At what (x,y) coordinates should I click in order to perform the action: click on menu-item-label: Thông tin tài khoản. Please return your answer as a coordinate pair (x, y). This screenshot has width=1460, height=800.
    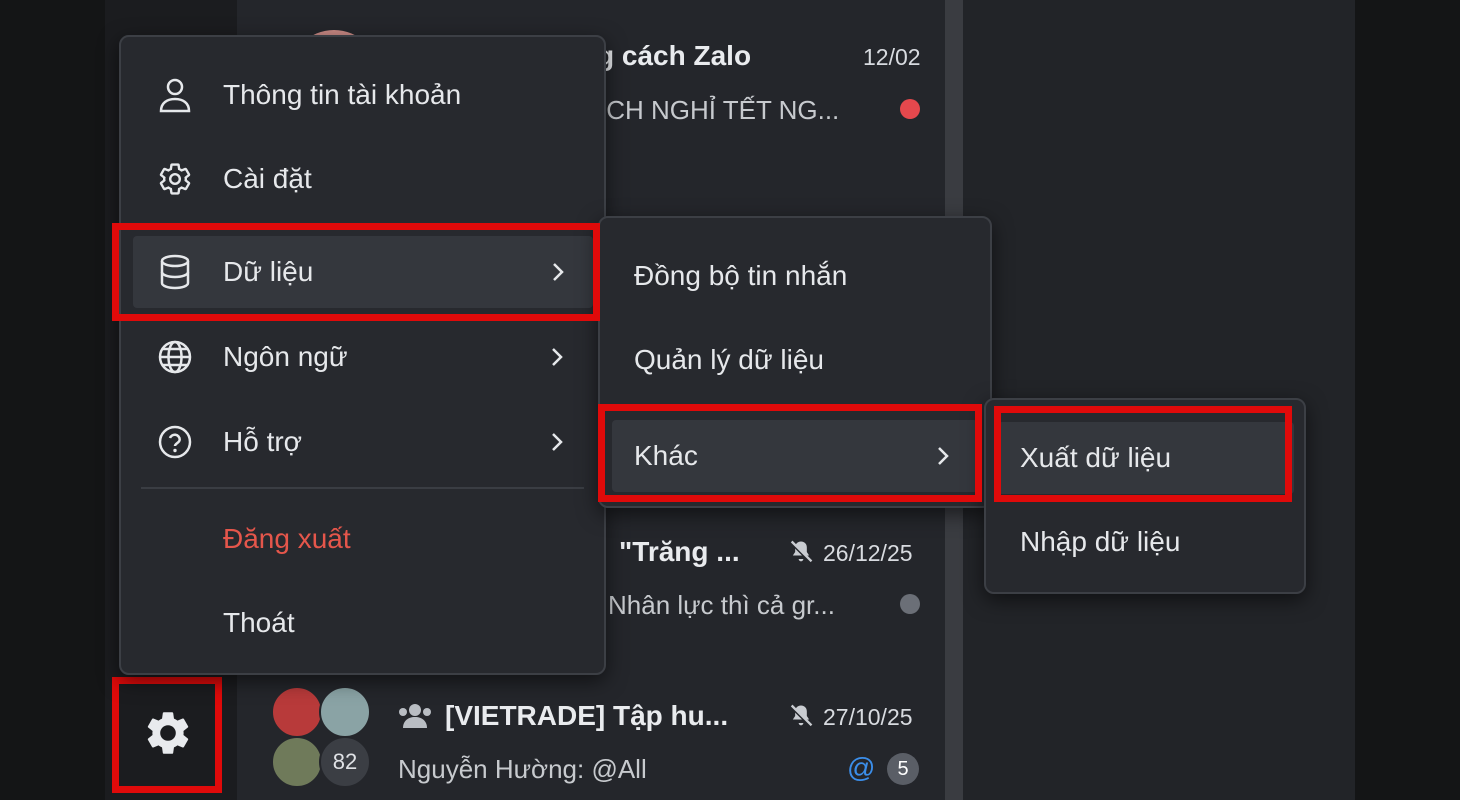
    Looking at the image, I should click on (342, 94).